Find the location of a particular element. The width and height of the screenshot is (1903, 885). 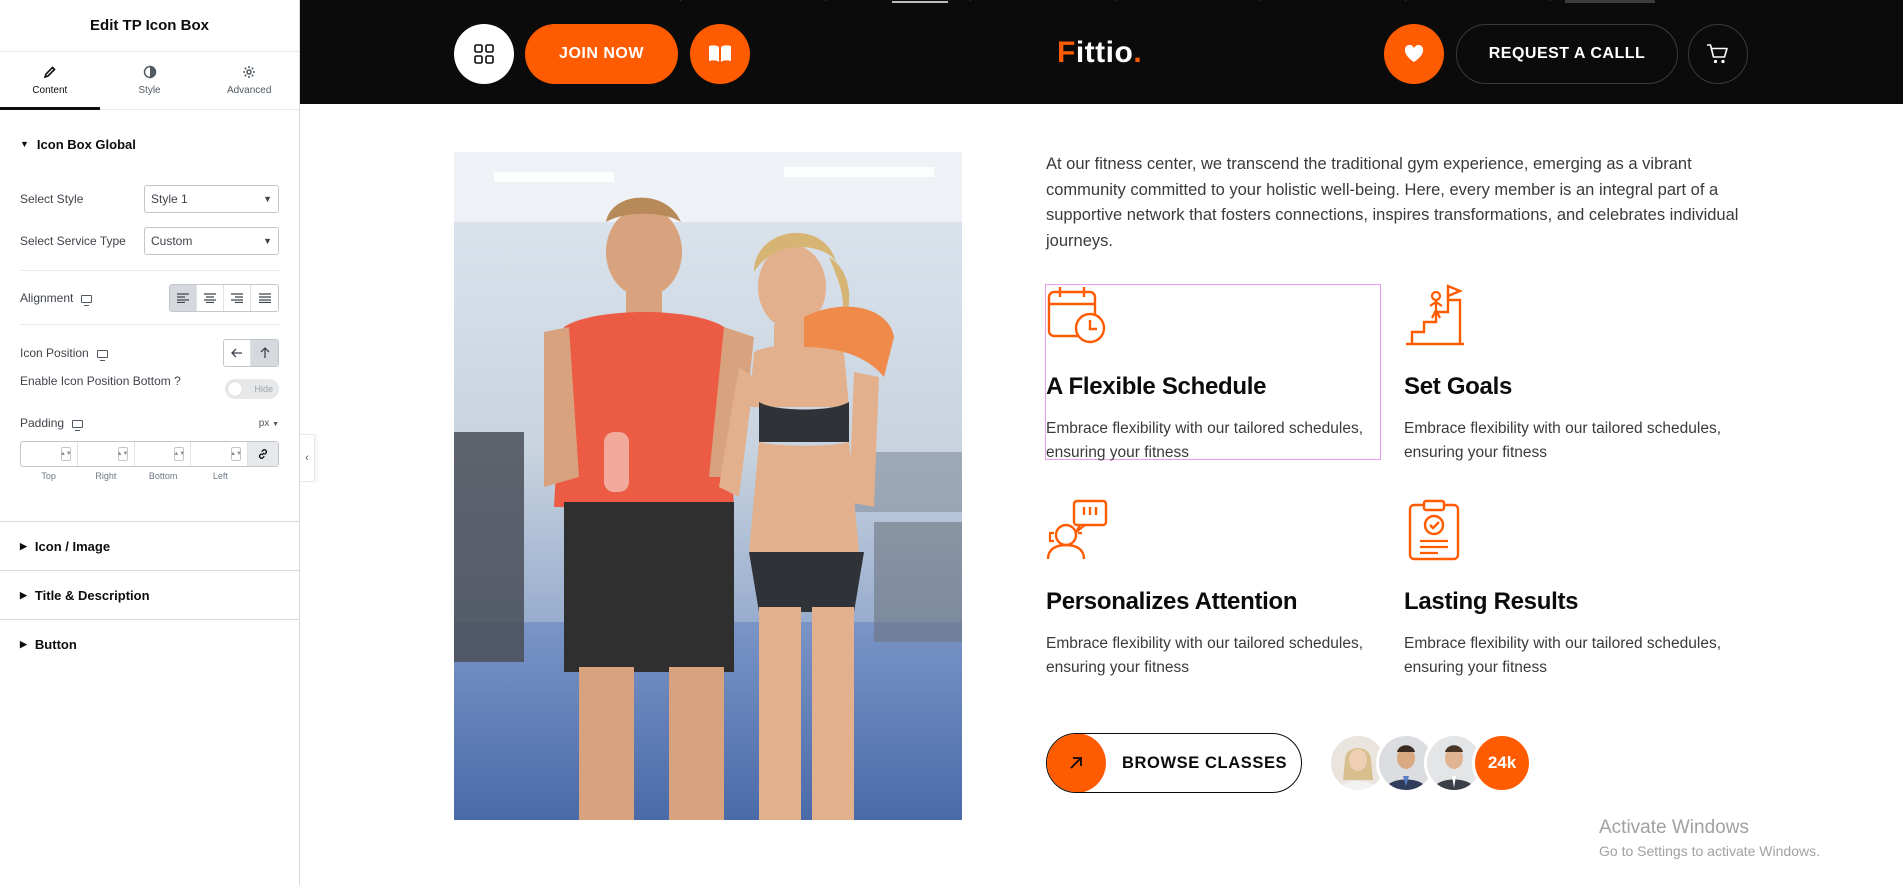

browse-classes-button: BROWSE CLASSES is located at coordinates (1174, 763).